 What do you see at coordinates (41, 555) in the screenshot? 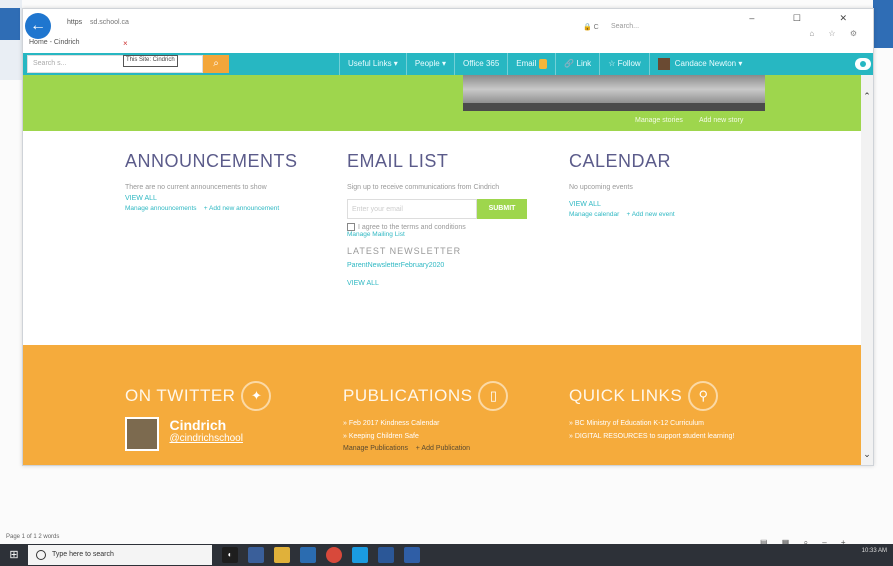
I see `cortana-icon` at bounding box center [41, 555].